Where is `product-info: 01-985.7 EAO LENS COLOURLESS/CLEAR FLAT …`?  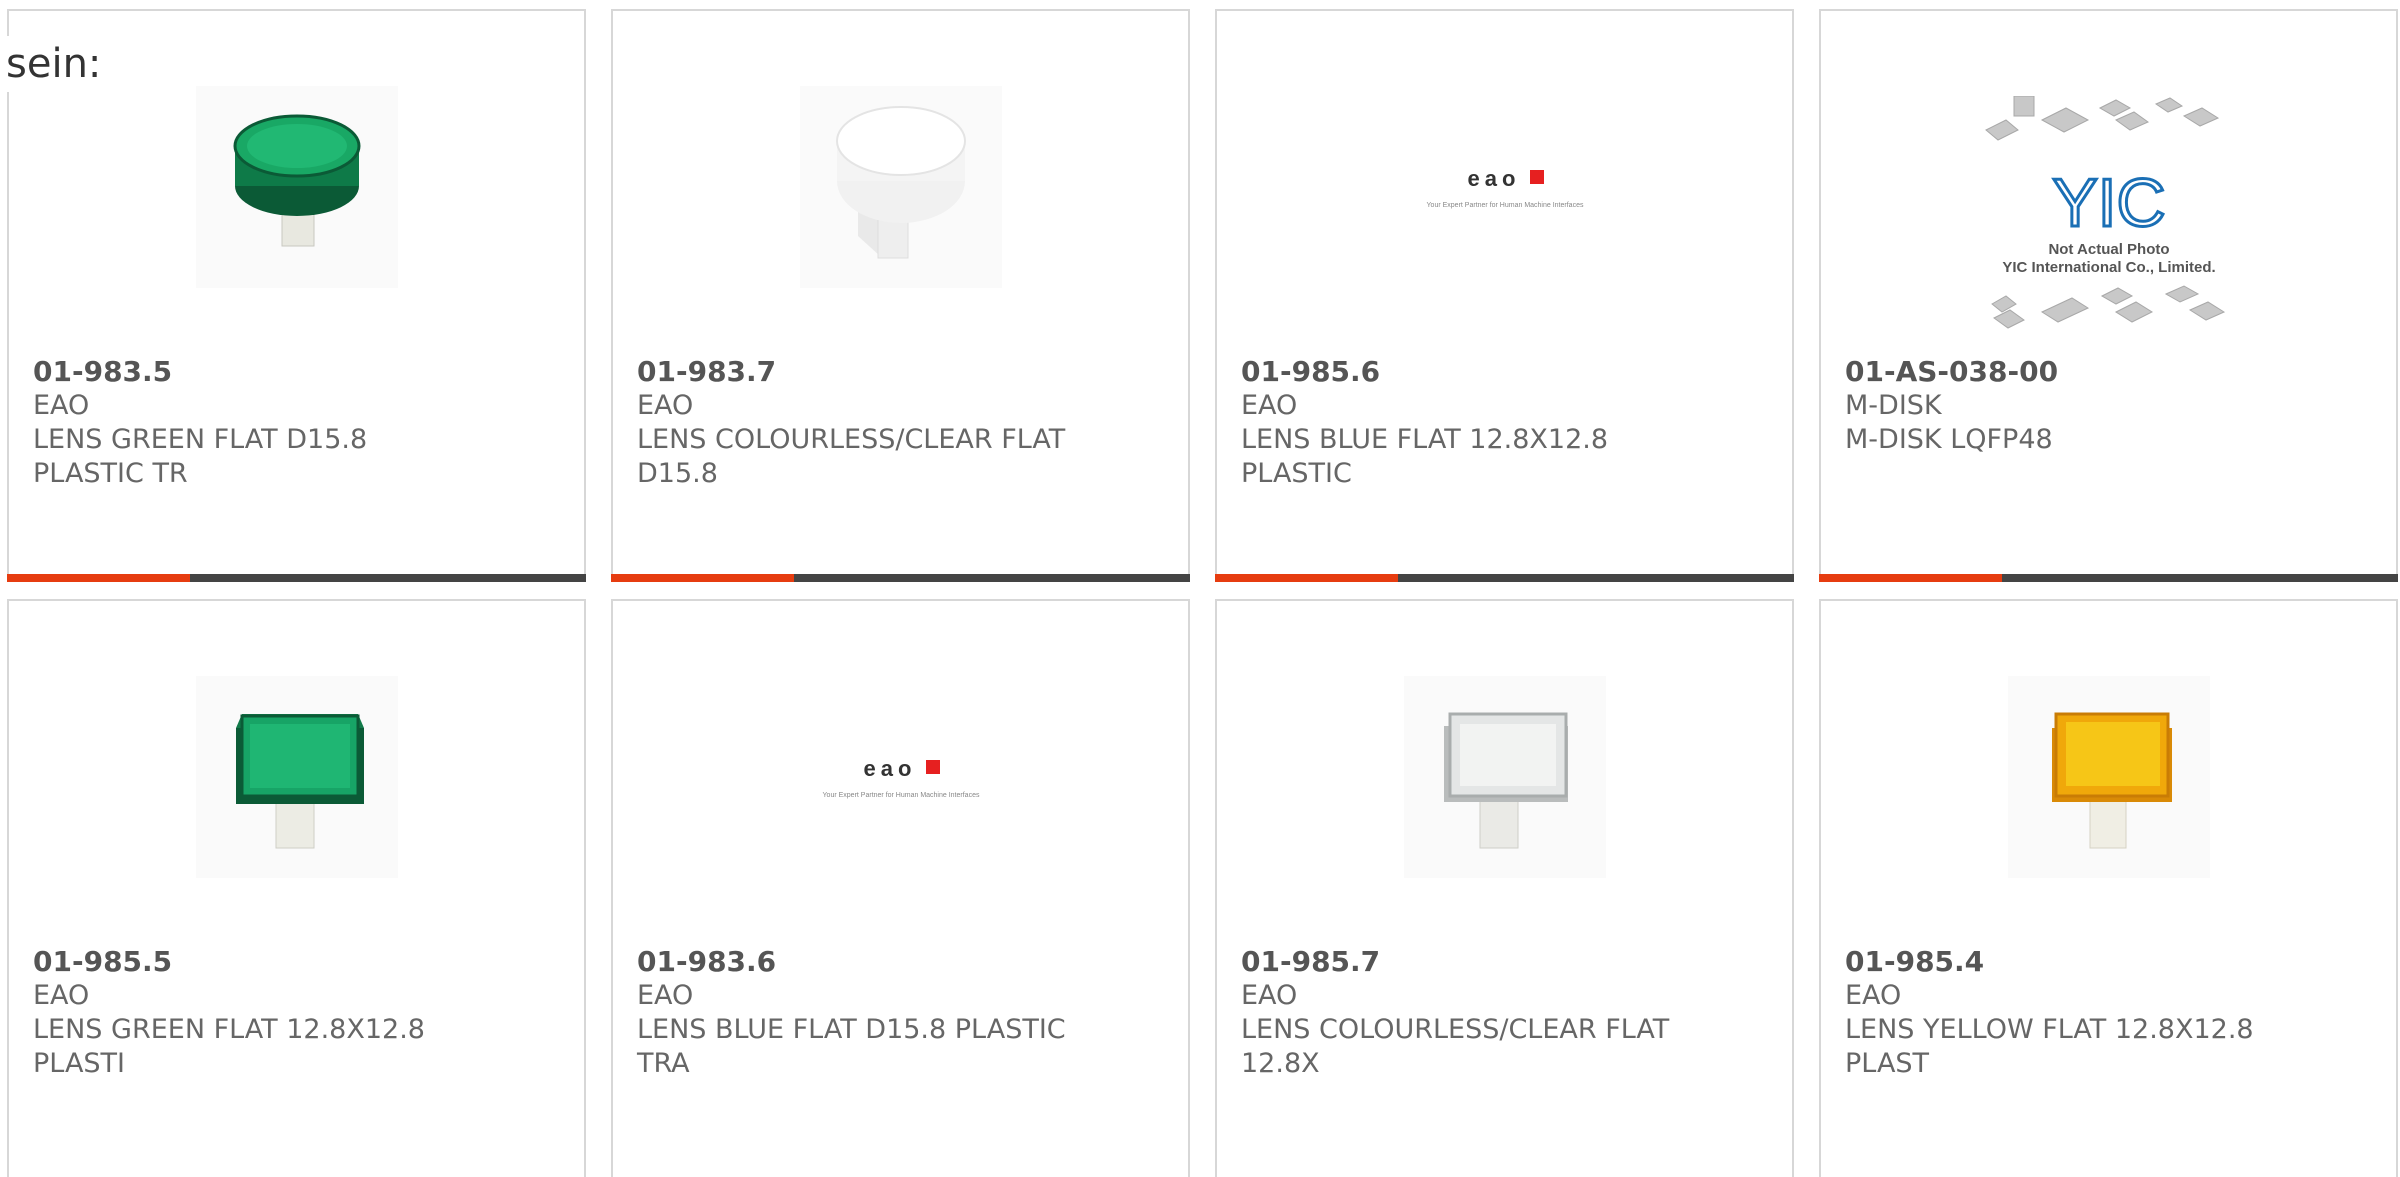 product-info: 01-985.7 EAO LENS COLOURLESS/CLEAR FLAT … is located at coordinates (1501, 1013).